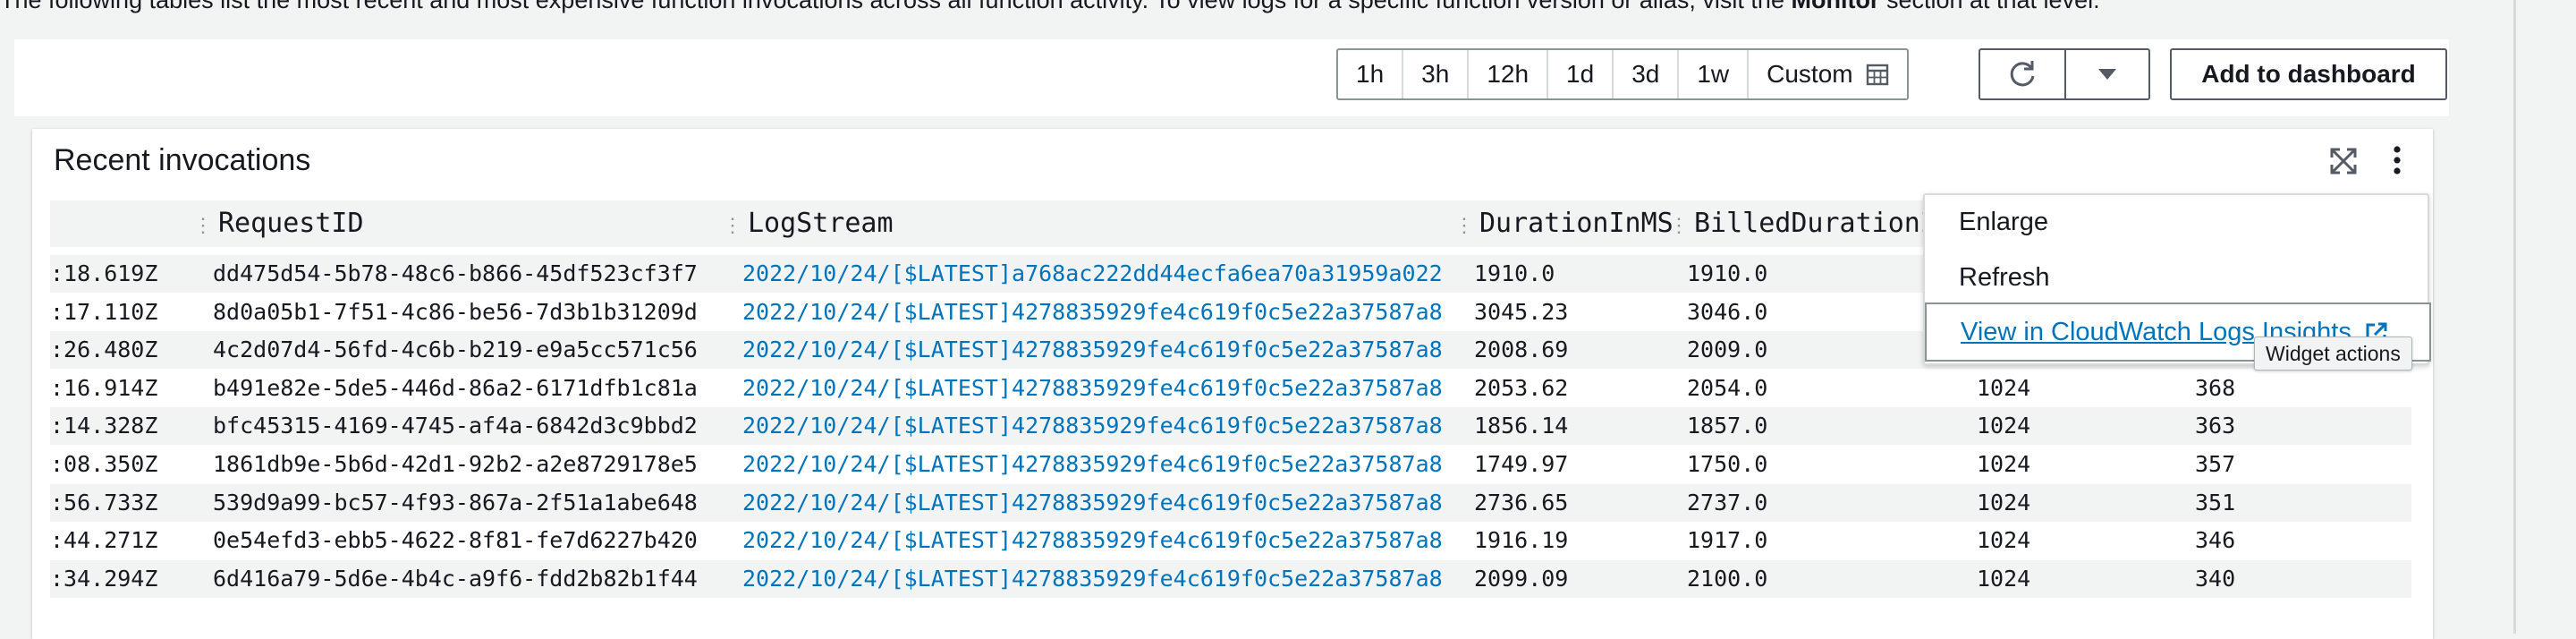  Describe the element at coordinates (2004, 277) in the screenshot. I see `menu-item-refresh: Refresh` at that location.